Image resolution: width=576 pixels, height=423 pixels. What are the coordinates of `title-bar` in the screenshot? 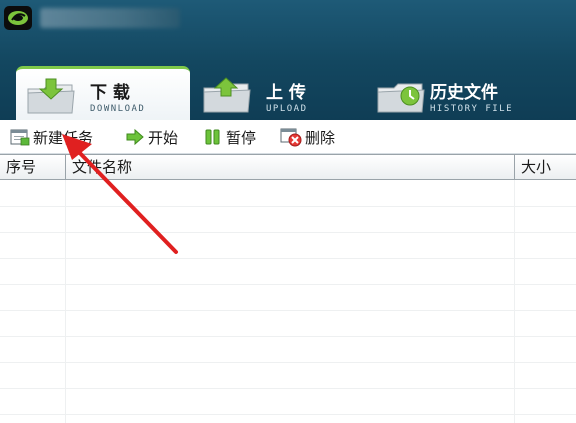 It's located at (288, 31).